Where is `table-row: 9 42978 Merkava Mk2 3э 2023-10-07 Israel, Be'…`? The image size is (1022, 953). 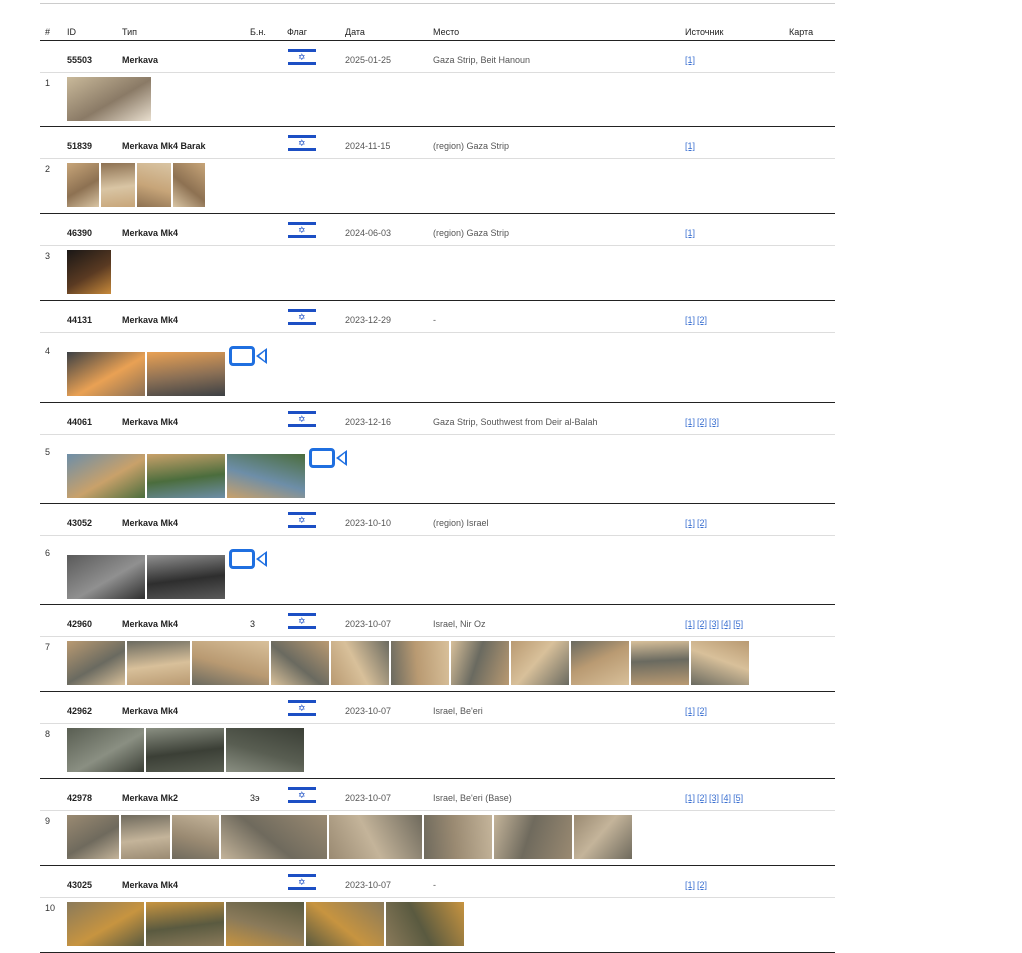
table-row: 9 42978 Merkava Mk2 3э 2023-10-07 Israel, Be'… is located at coordinates (437, 822).